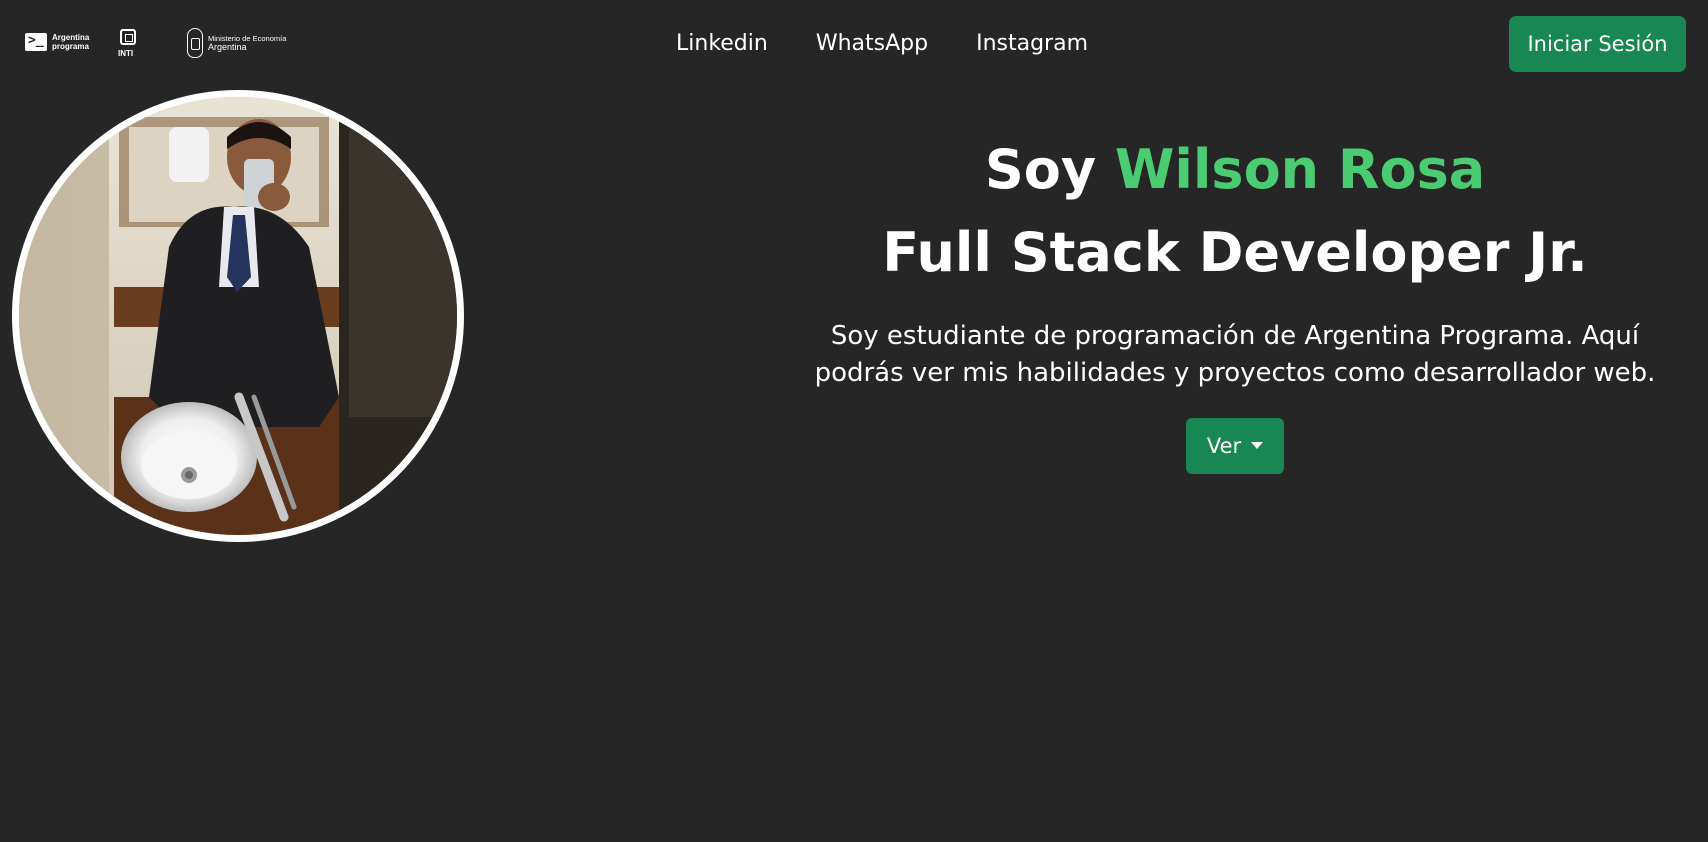 The width and height of the screenshot is (1708, 842). What do you see at coordinates (128, 37) in the screenshot?
I see `inti-square-icon` at bounding box center [128, 37].